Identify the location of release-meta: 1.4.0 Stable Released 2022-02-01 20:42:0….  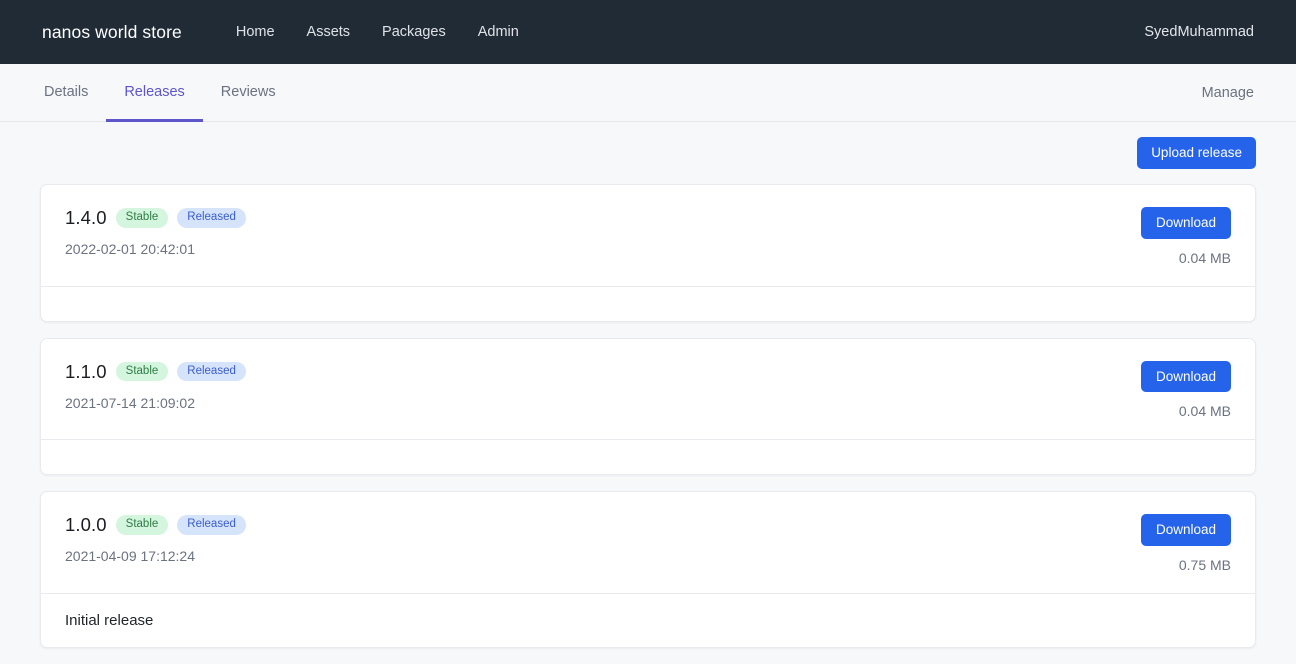
(155, 232).